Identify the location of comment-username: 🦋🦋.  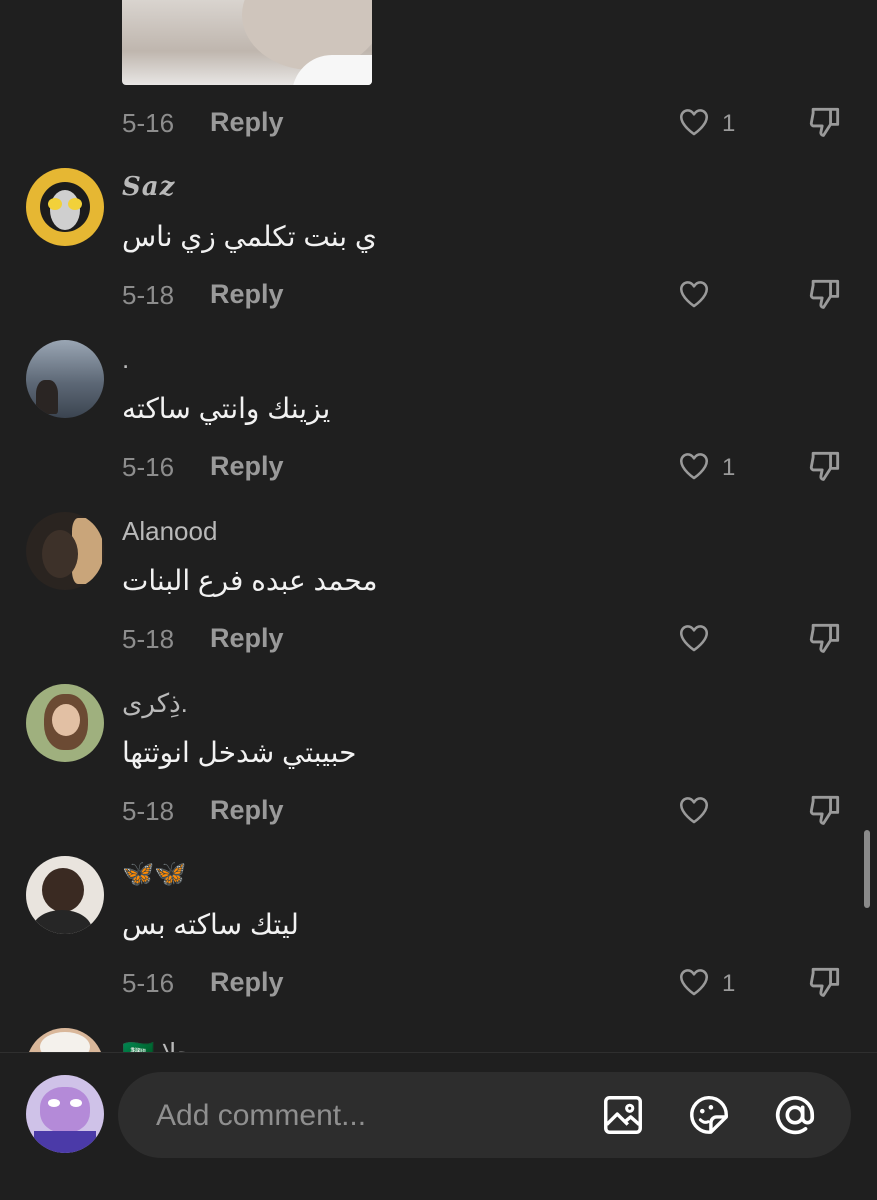
(154, 873).